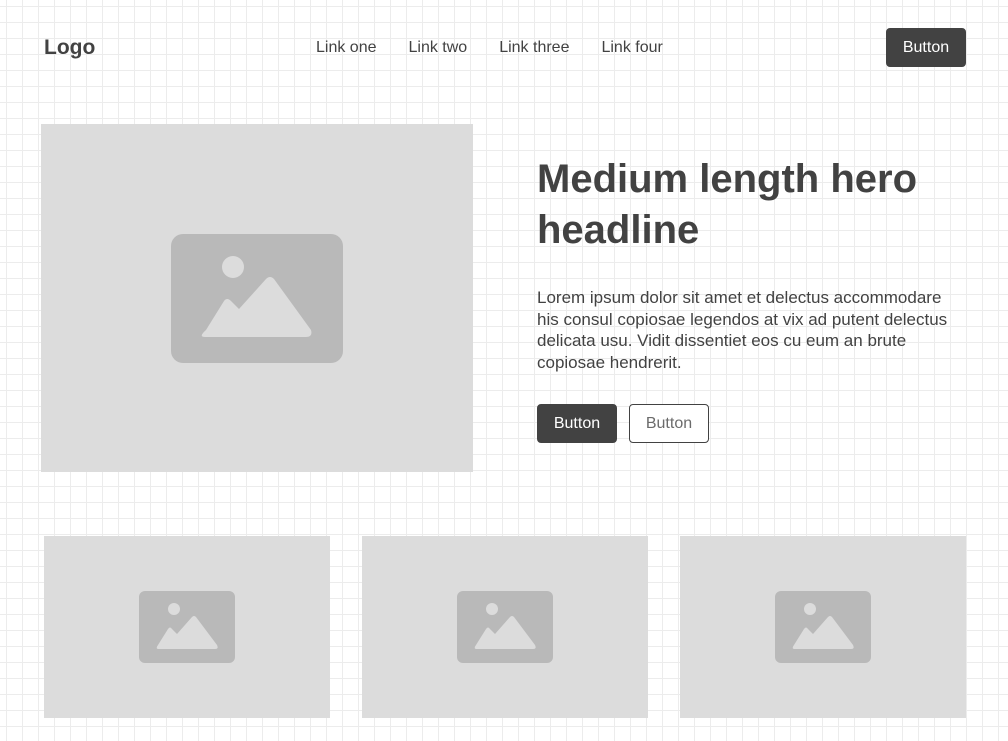 This screenshot has width=1008, height=741. Describe the element at coordinates (346, 48) in the screenshot. I see `nav-link-one: Link one` at that location.